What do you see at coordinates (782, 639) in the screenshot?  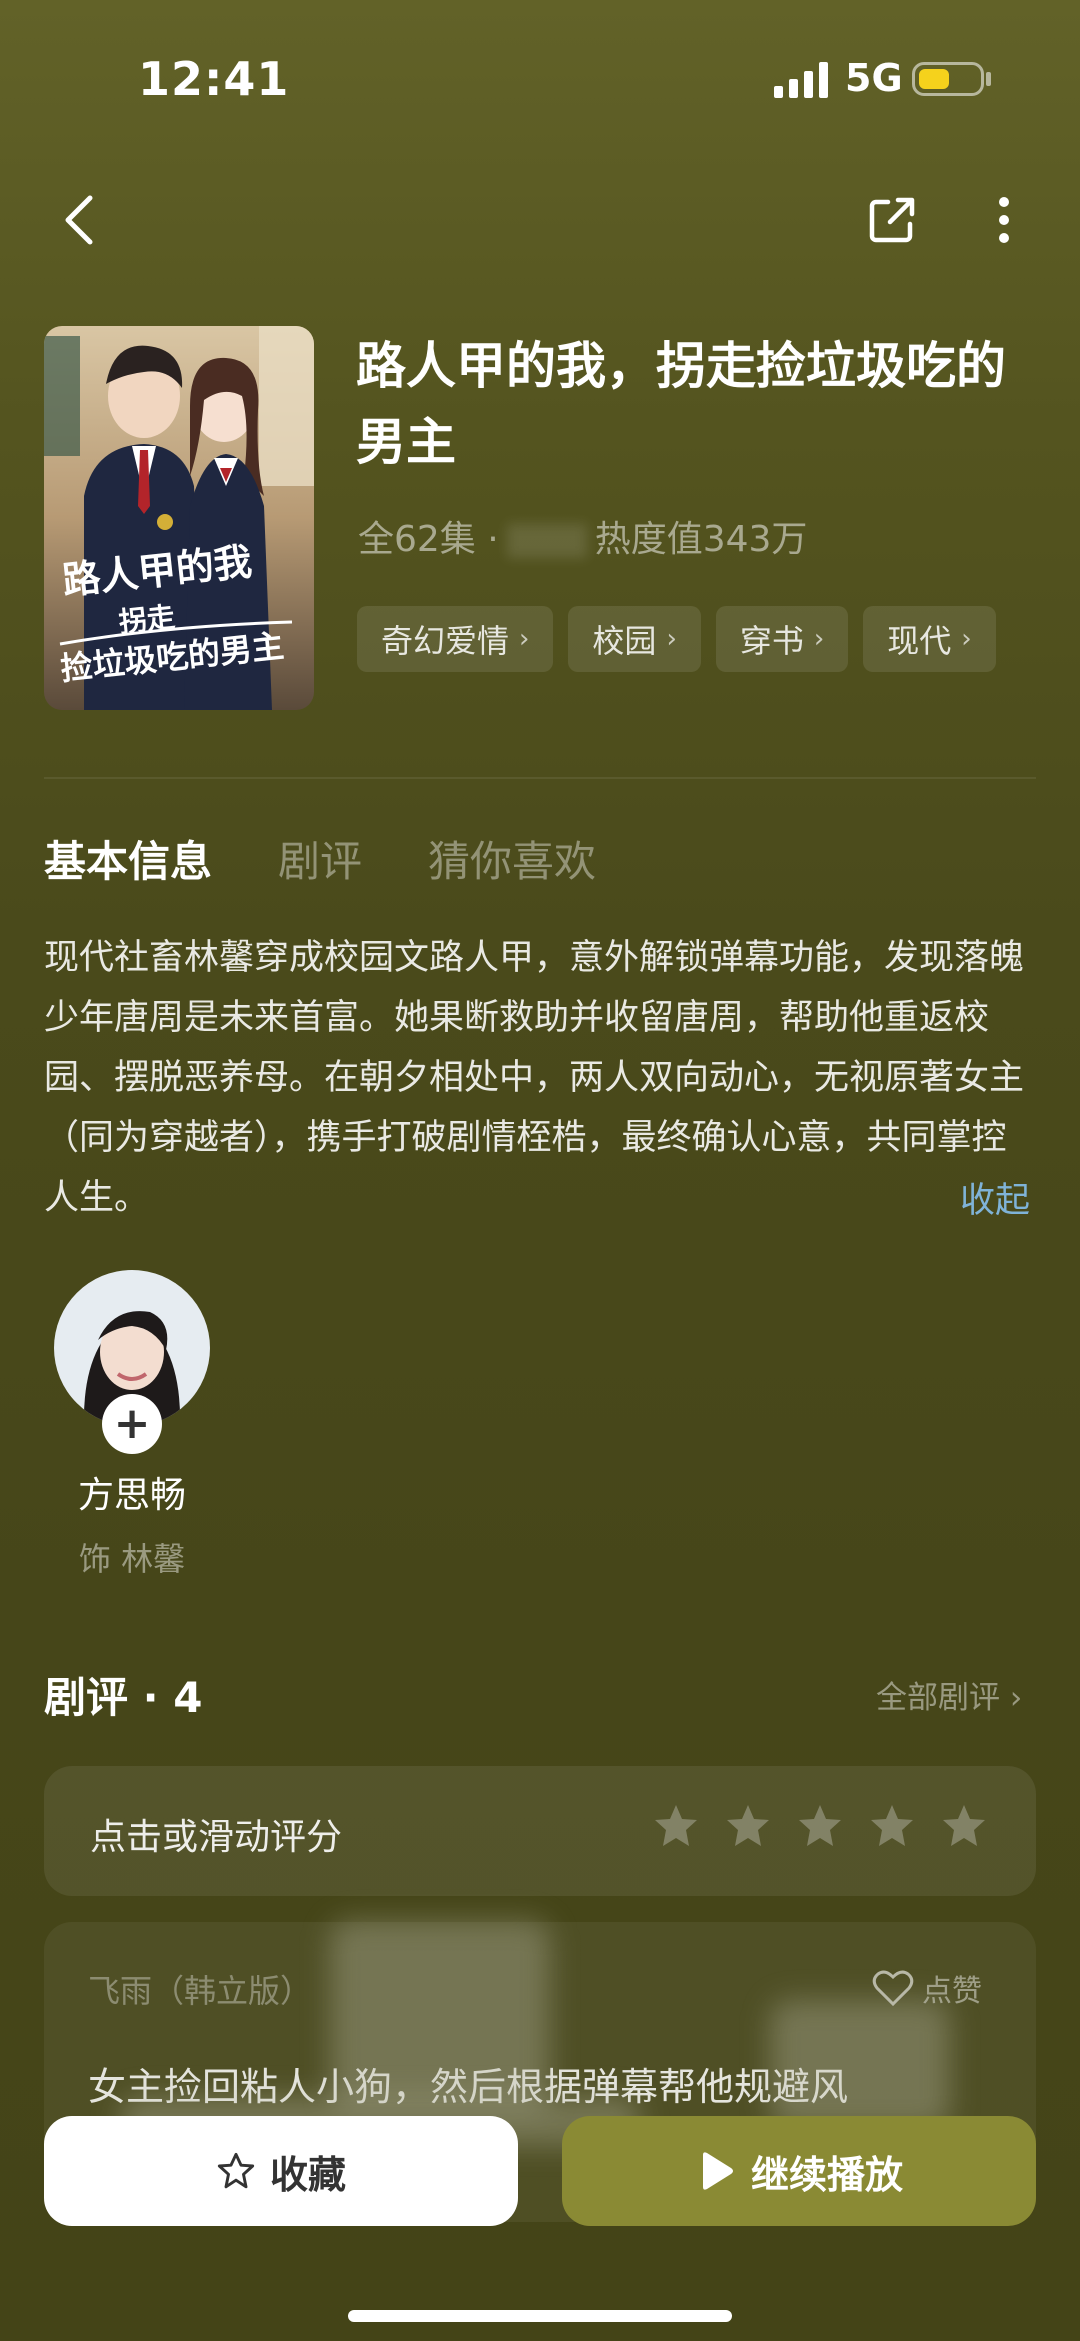 I see `tag-chip: 穿书 ›` at bounding box center [782, 639].